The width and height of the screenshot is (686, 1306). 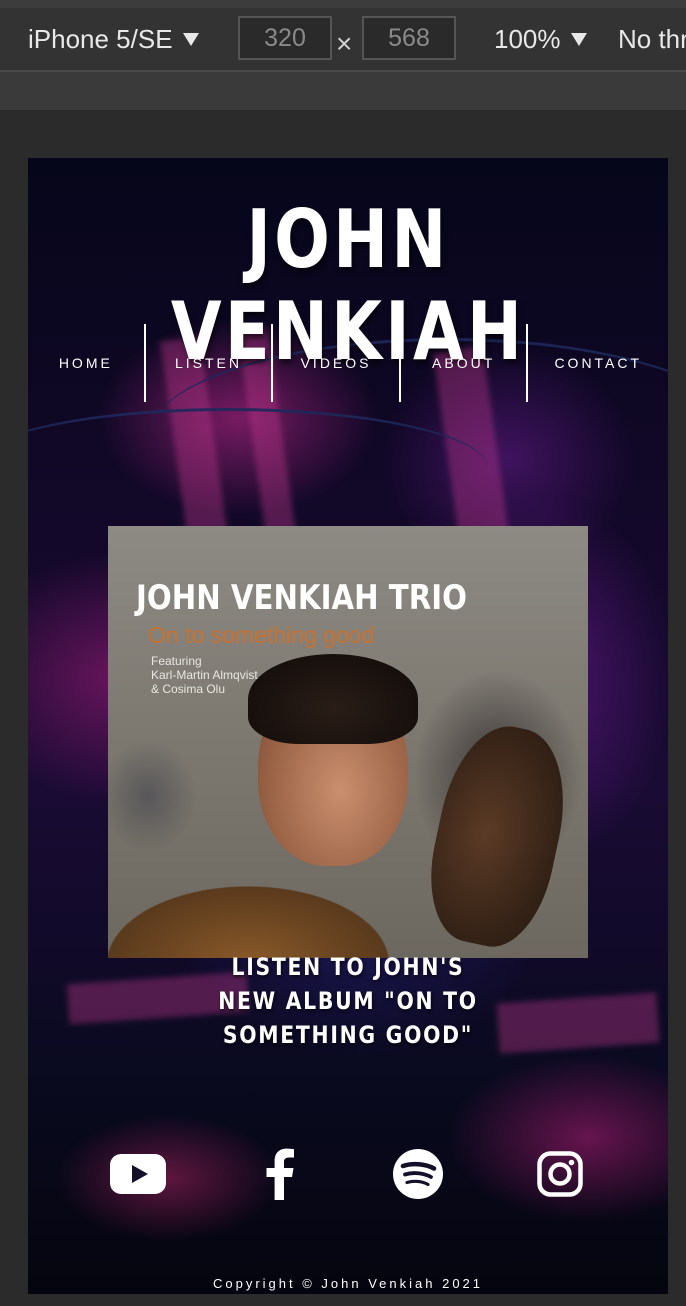 I want to click on nav-item-contact: CONTACT, so click(x=598, y=363).